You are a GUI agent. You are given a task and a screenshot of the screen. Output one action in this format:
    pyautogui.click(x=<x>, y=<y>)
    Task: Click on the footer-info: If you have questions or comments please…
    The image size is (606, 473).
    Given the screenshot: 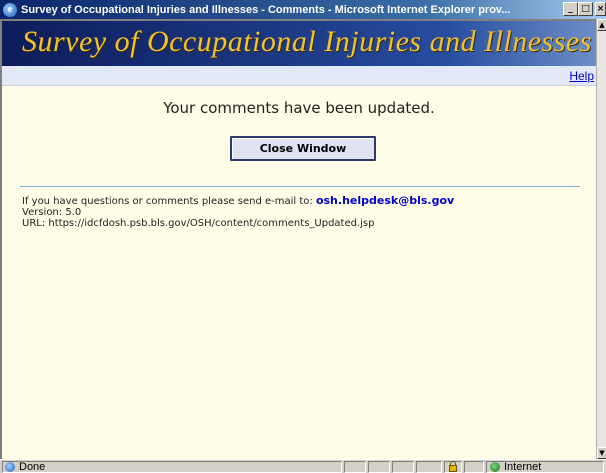 What is the action you would take?
    pyautogui.click(x=302, y=212)
    